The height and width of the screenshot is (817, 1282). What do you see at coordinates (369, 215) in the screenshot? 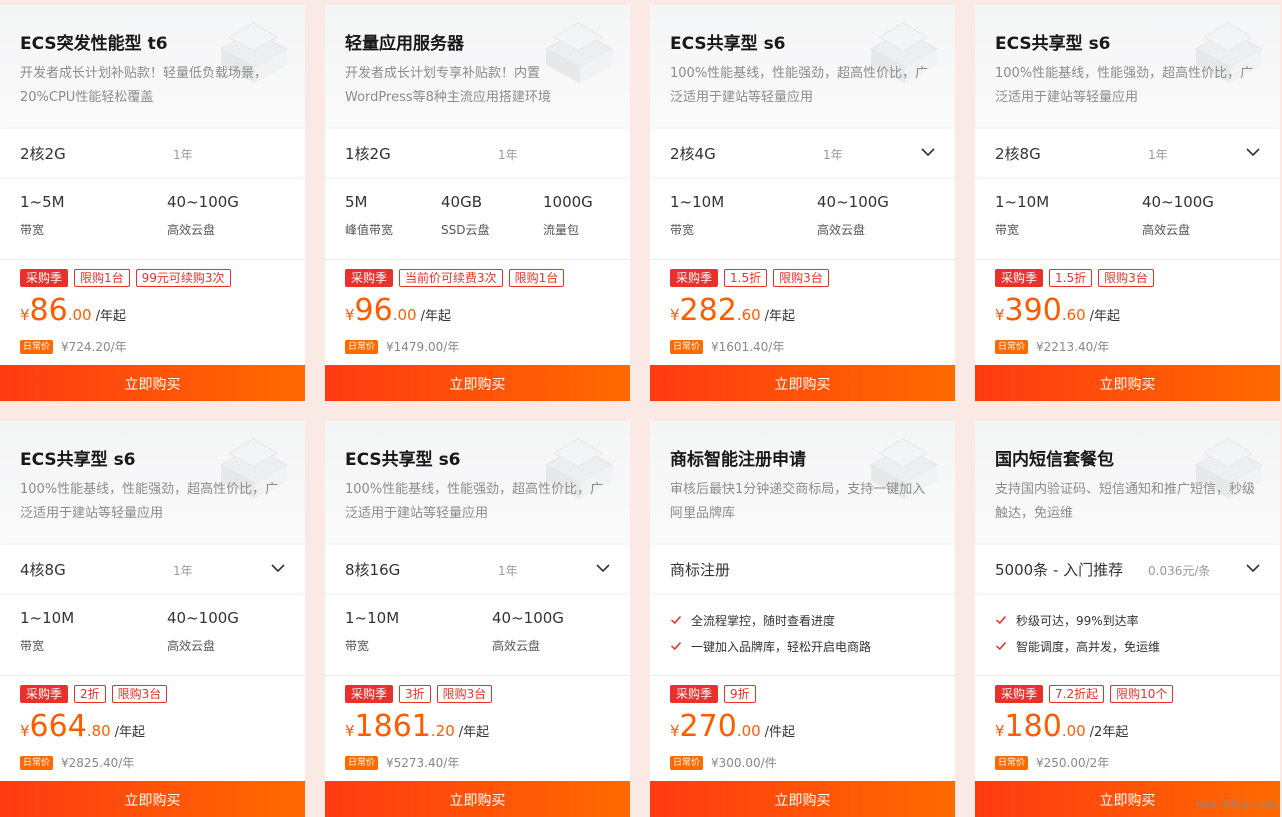
I see `spec-feature: 5M 峰值带宽` at bounding box center [369, 215].